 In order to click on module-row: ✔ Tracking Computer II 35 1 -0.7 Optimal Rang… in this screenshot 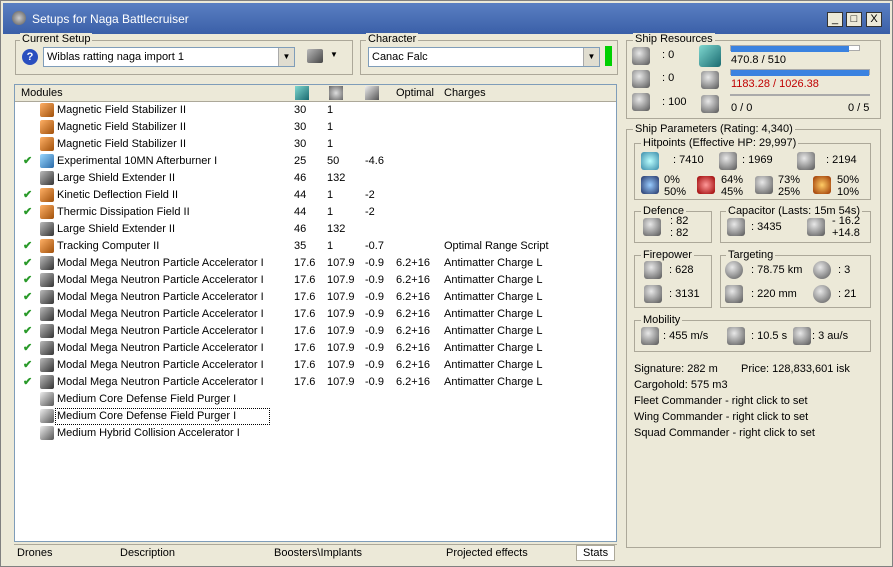, I will do `click(315, 246)`.